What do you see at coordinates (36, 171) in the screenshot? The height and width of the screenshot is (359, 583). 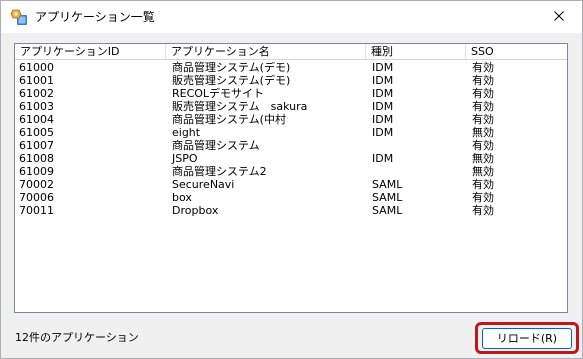 I see `cell-app-id: 61009` at bounding box center [36, 171].